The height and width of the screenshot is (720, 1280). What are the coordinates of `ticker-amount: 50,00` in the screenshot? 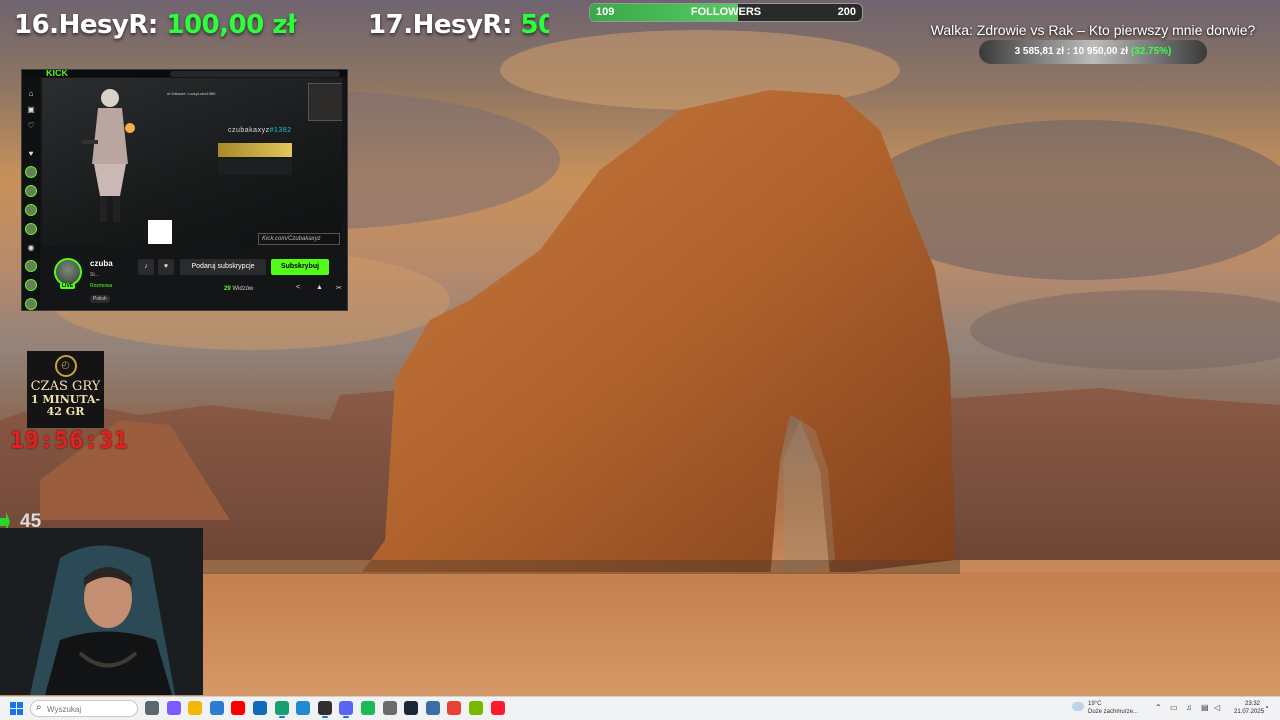 It's located at (534, 25).